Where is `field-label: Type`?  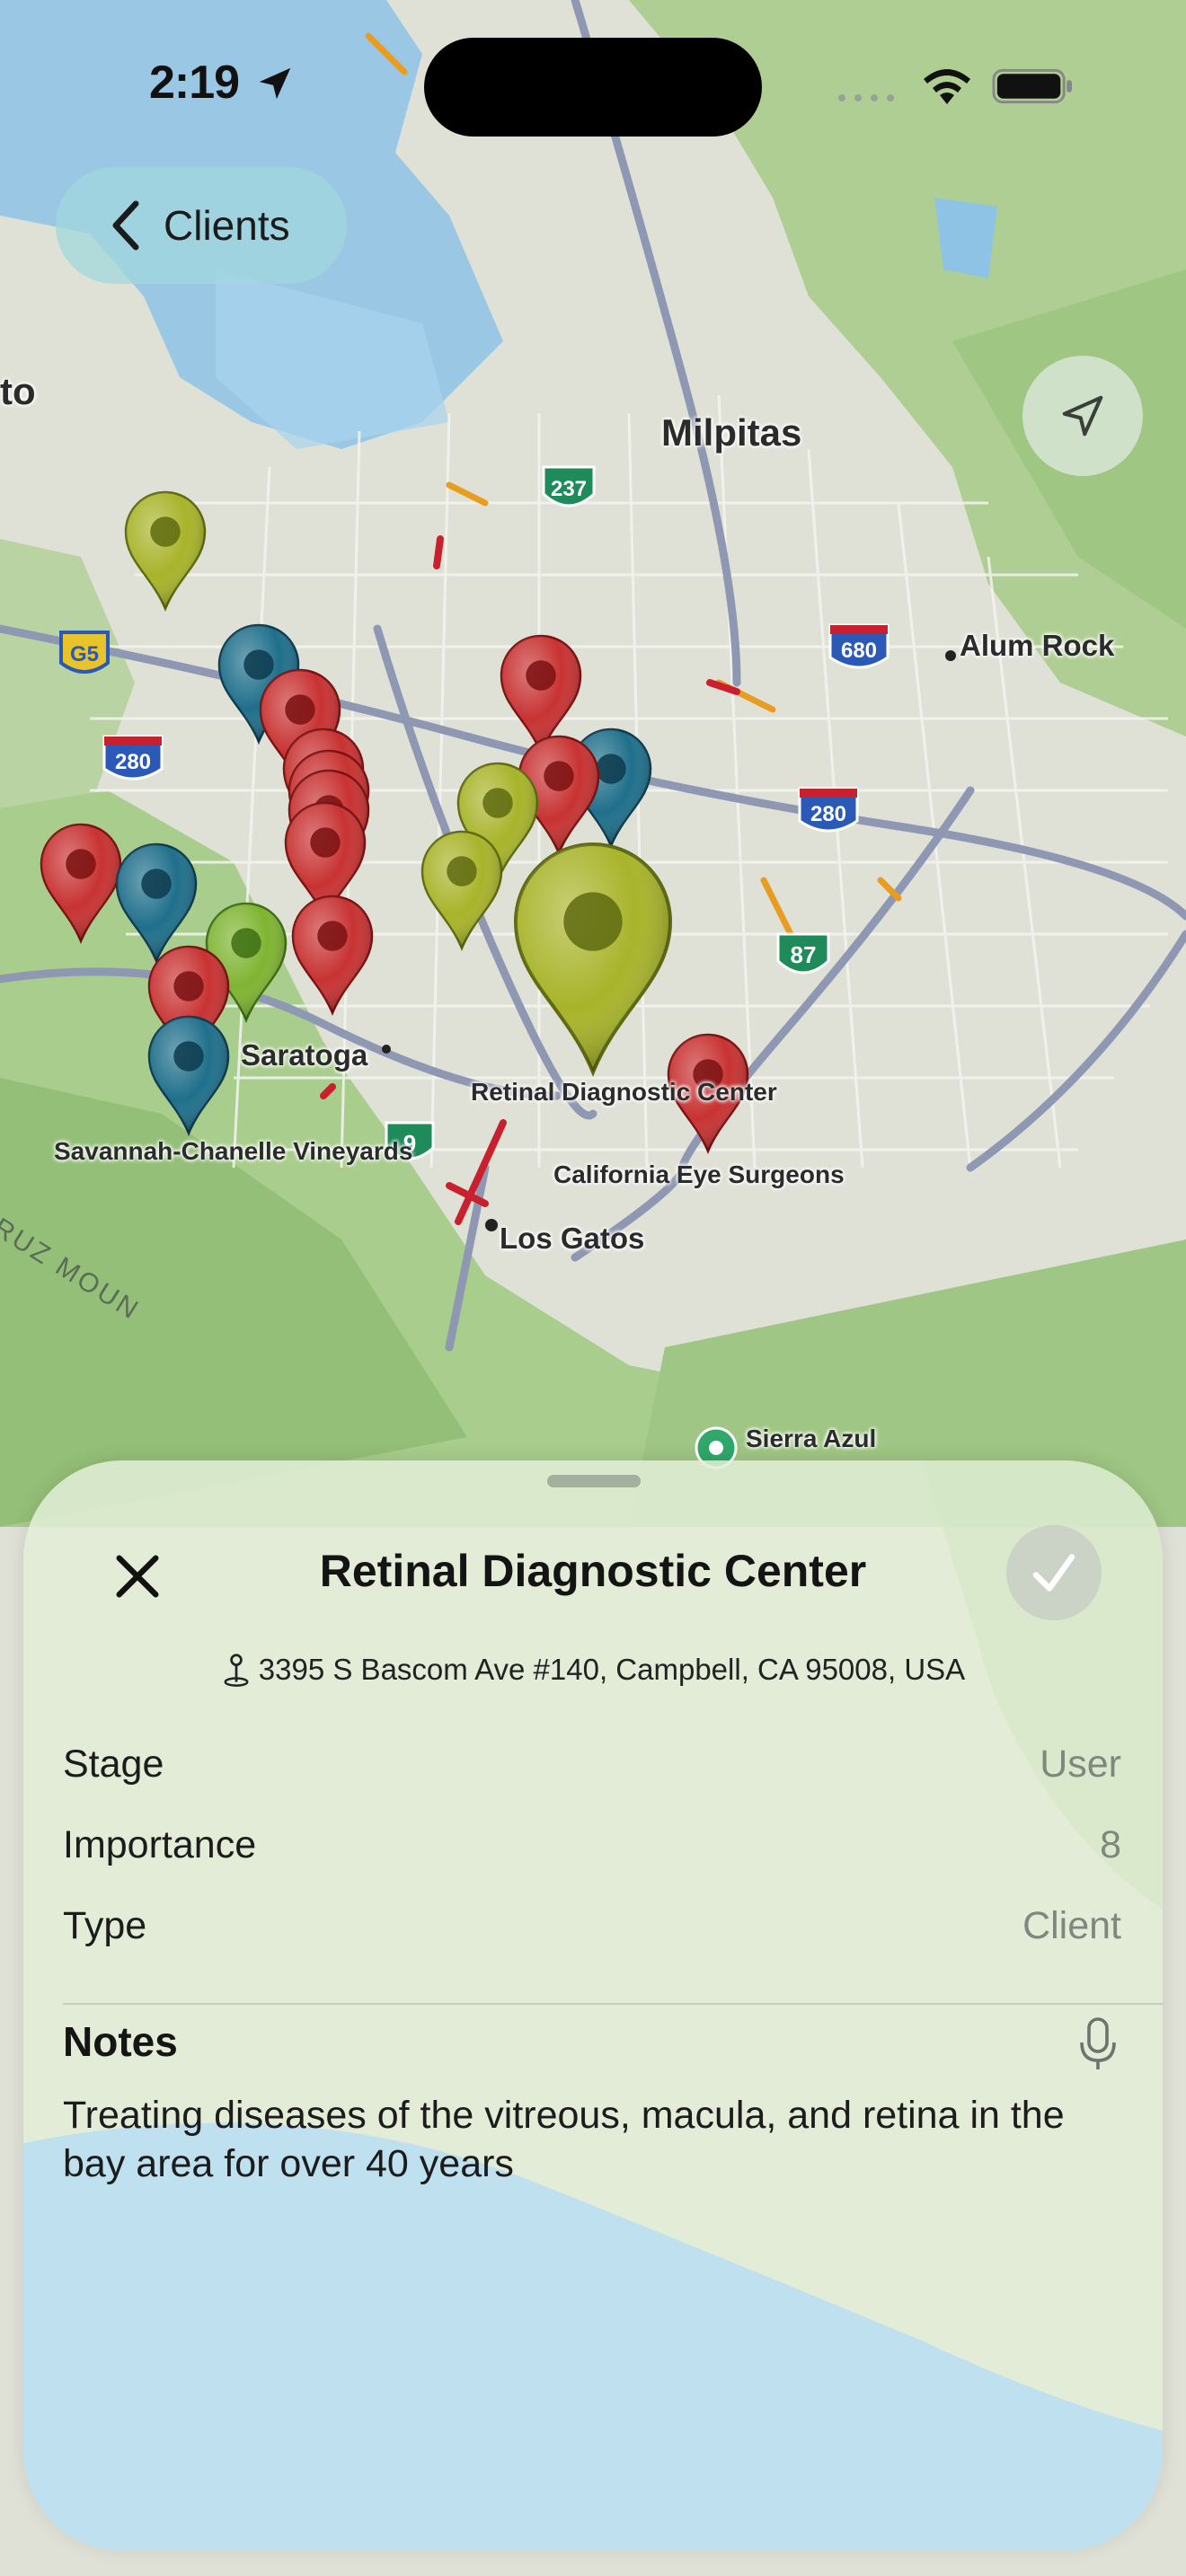
field-label: Type is located at coordinates (105, 1925).